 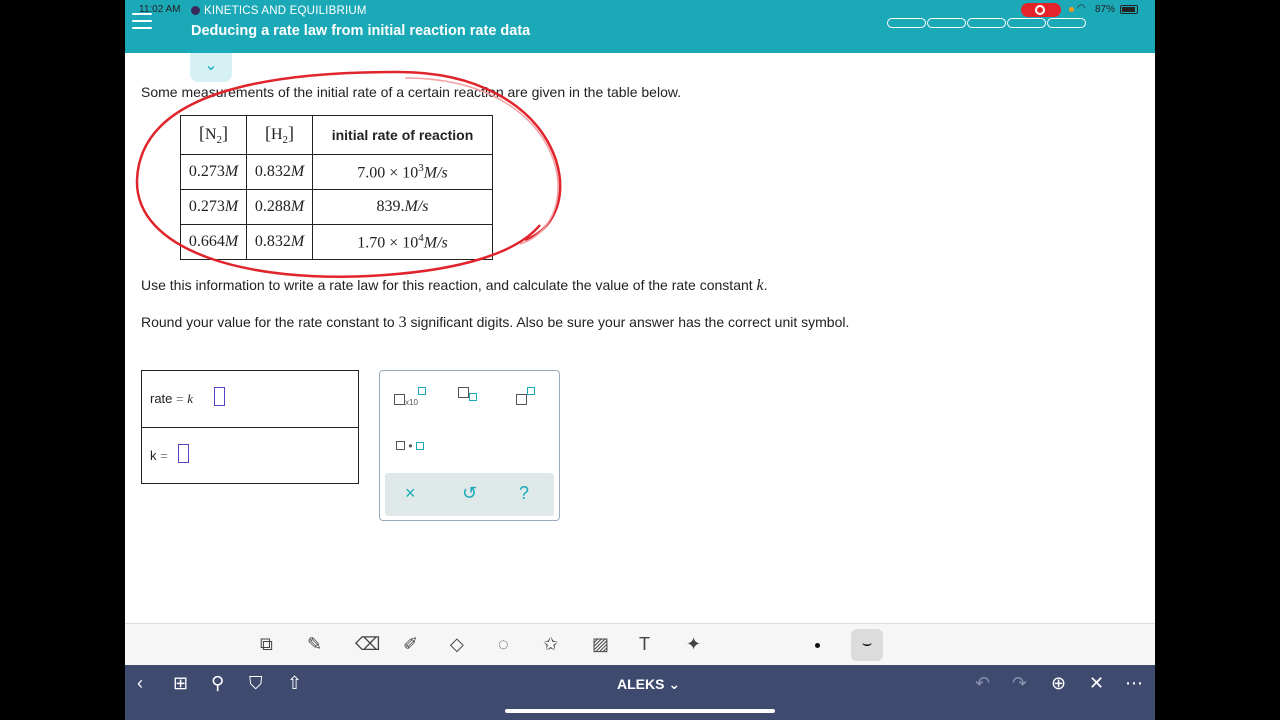 What do you see at coordinates (172, 398) in the screenshot?
I see `rate-law-label: rate = k` at bounding box center [172, 398].